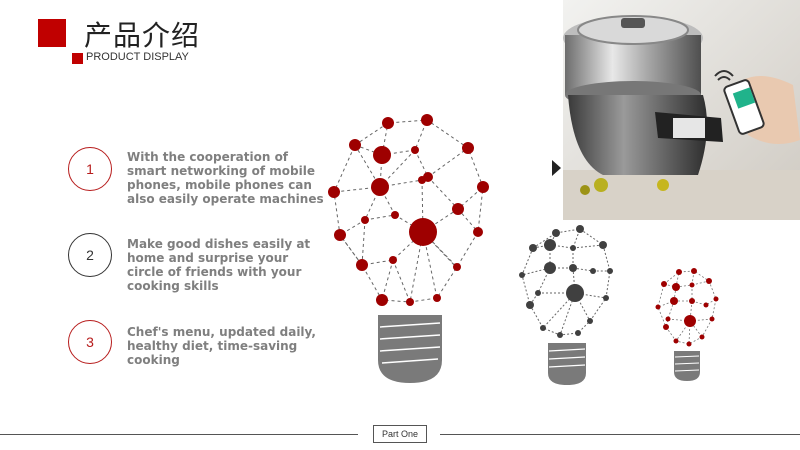 The width and height of the screenshot is (800, 450). I want to click on title-accent-square, so click(52, 33).